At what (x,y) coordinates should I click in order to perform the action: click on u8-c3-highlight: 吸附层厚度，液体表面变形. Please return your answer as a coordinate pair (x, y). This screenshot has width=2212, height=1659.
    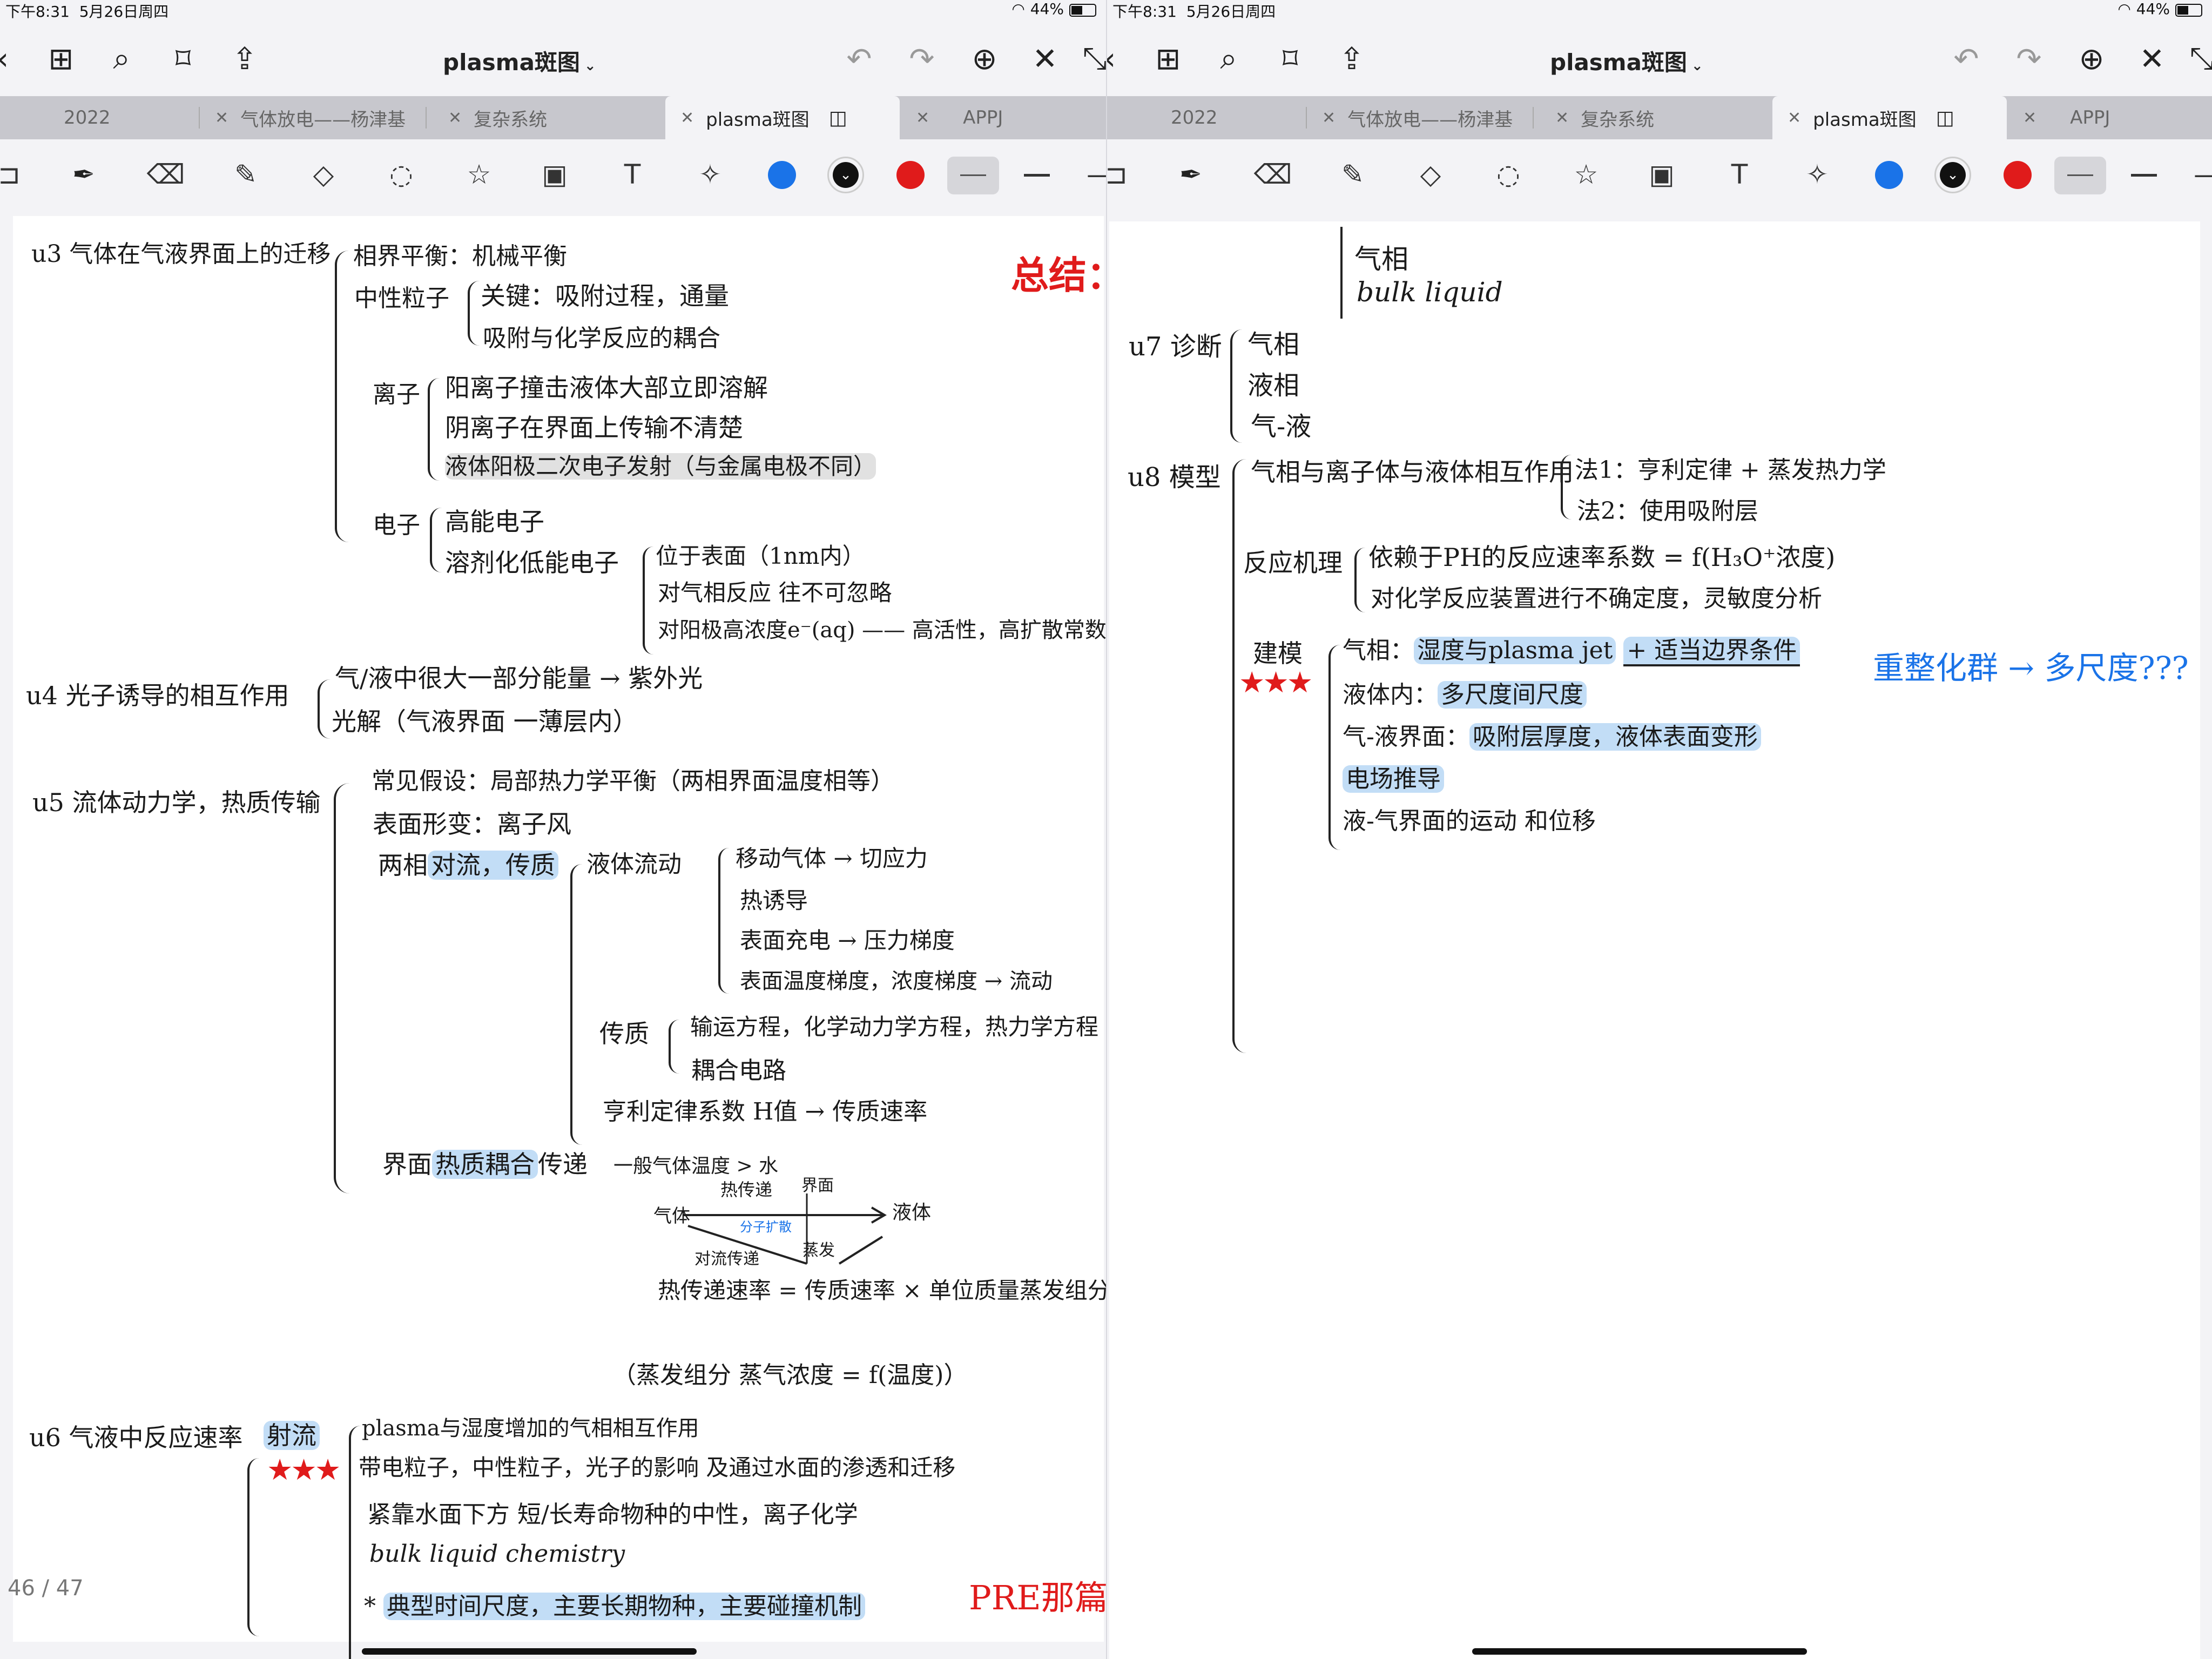
    Looking at the image, I should click on (1615, 737).